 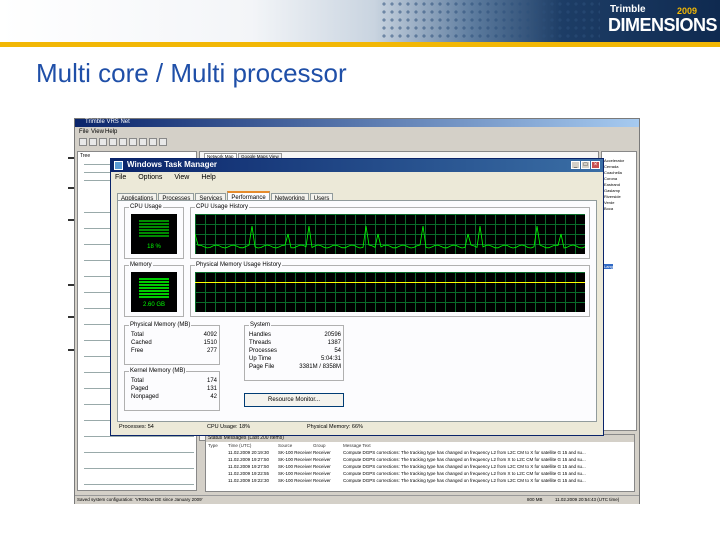 I want to click on station-list-item: Riverside, so click(x=612, y=196).